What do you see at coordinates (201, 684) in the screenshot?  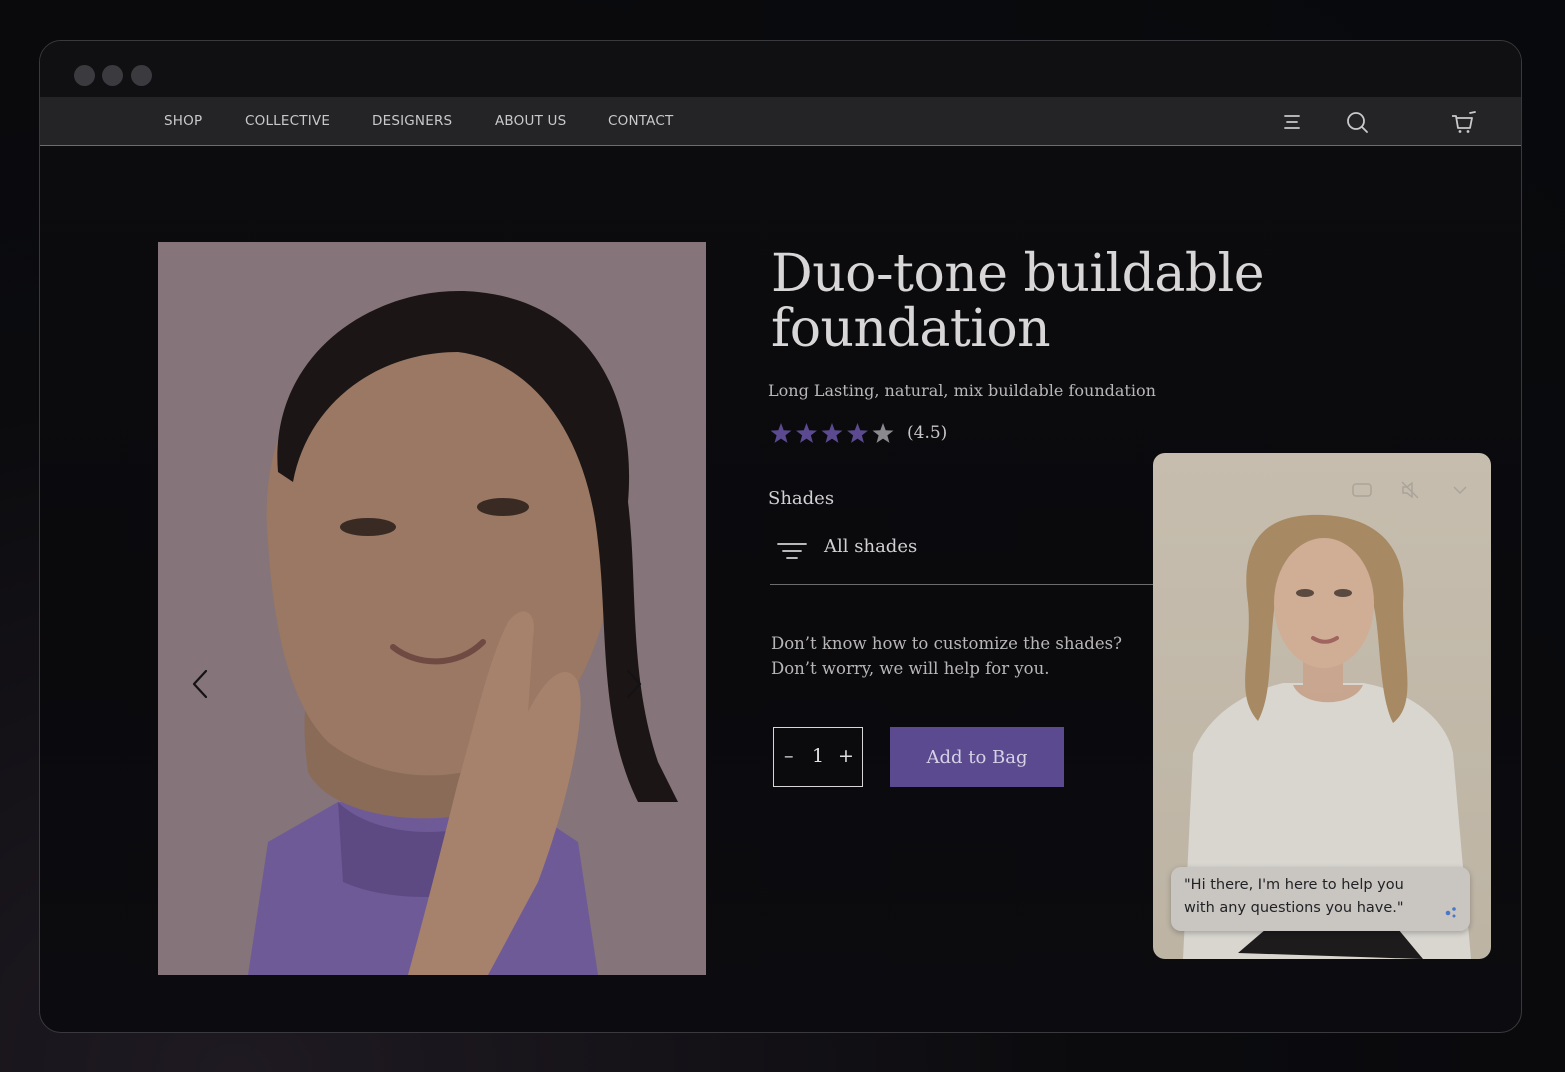 I see `chevron-left-icon` at bounding box center [201, 684].